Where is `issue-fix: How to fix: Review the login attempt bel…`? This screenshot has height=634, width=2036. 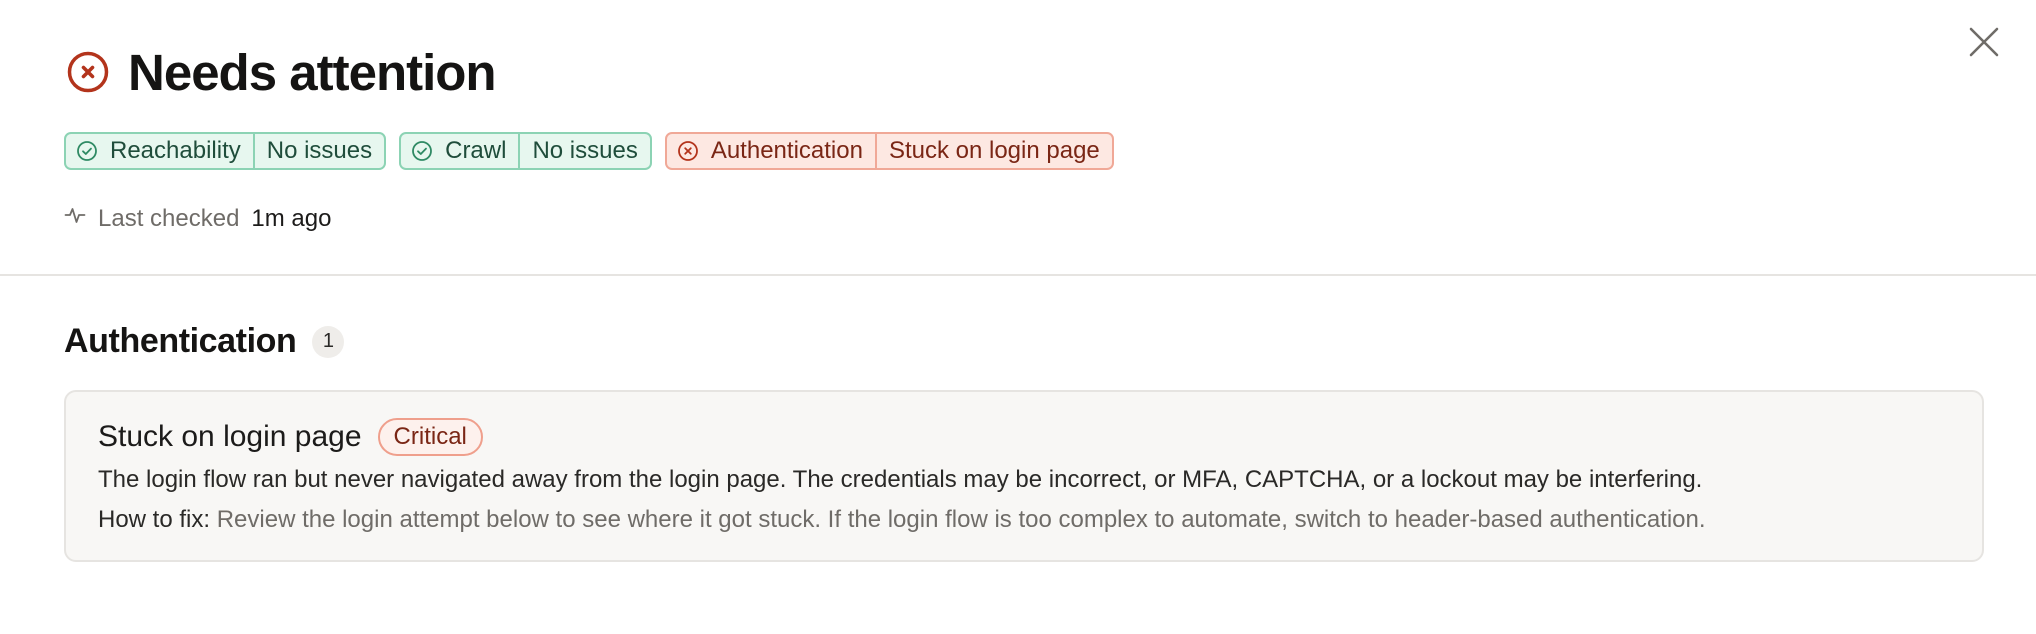 issue-fix: How to fix: Review the login attempt bel… is located at coordinates (902, 520).